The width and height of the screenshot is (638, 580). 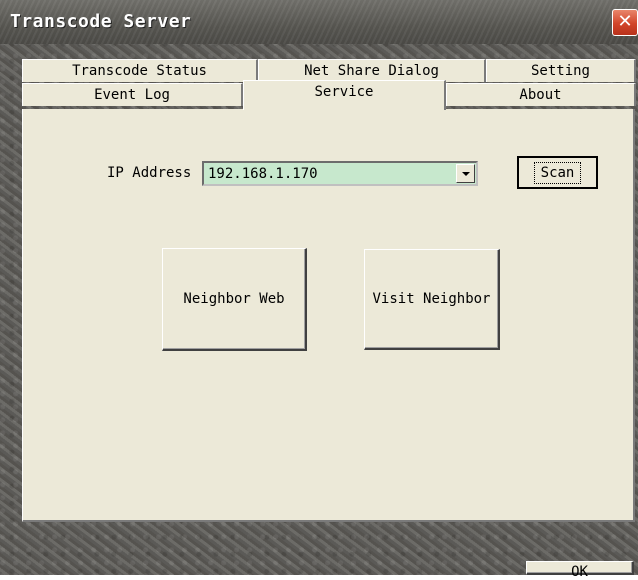 I want to click on scan-button-label: Scan, so click(x=557, y=172).